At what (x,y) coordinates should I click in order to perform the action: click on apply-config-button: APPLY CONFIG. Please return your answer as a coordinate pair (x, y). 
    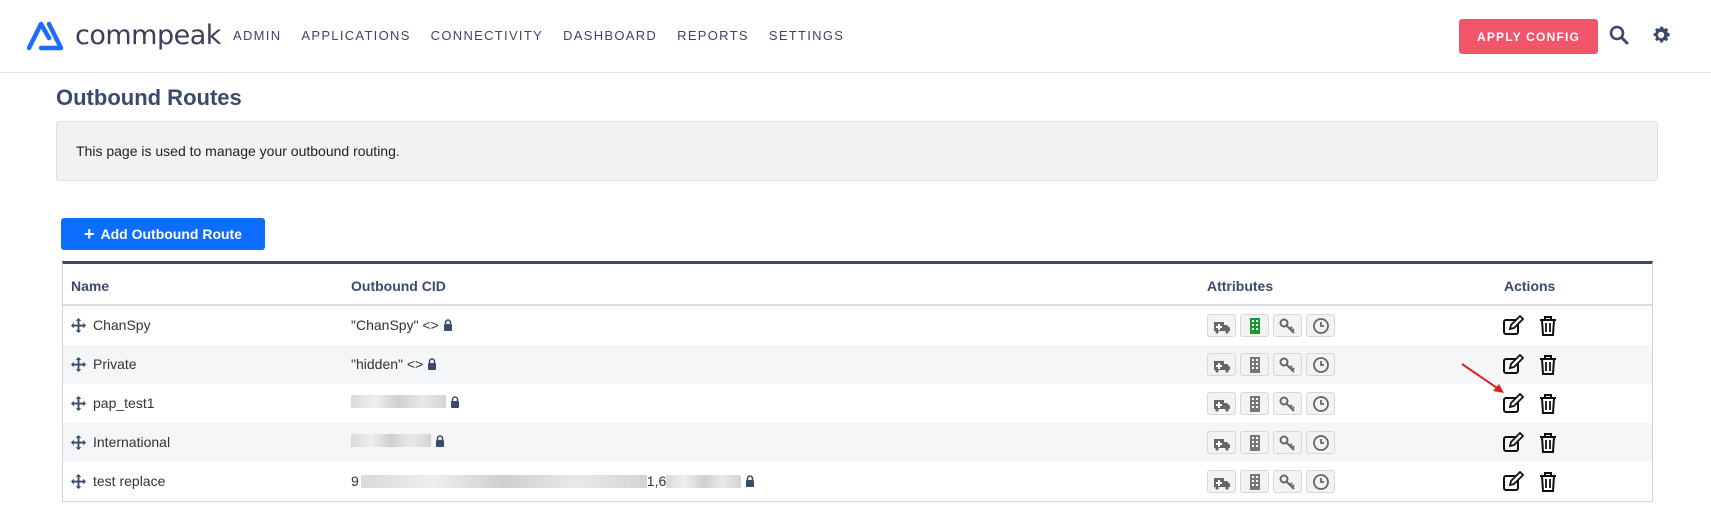
    Looking at the image, I should click on (1528, 36).